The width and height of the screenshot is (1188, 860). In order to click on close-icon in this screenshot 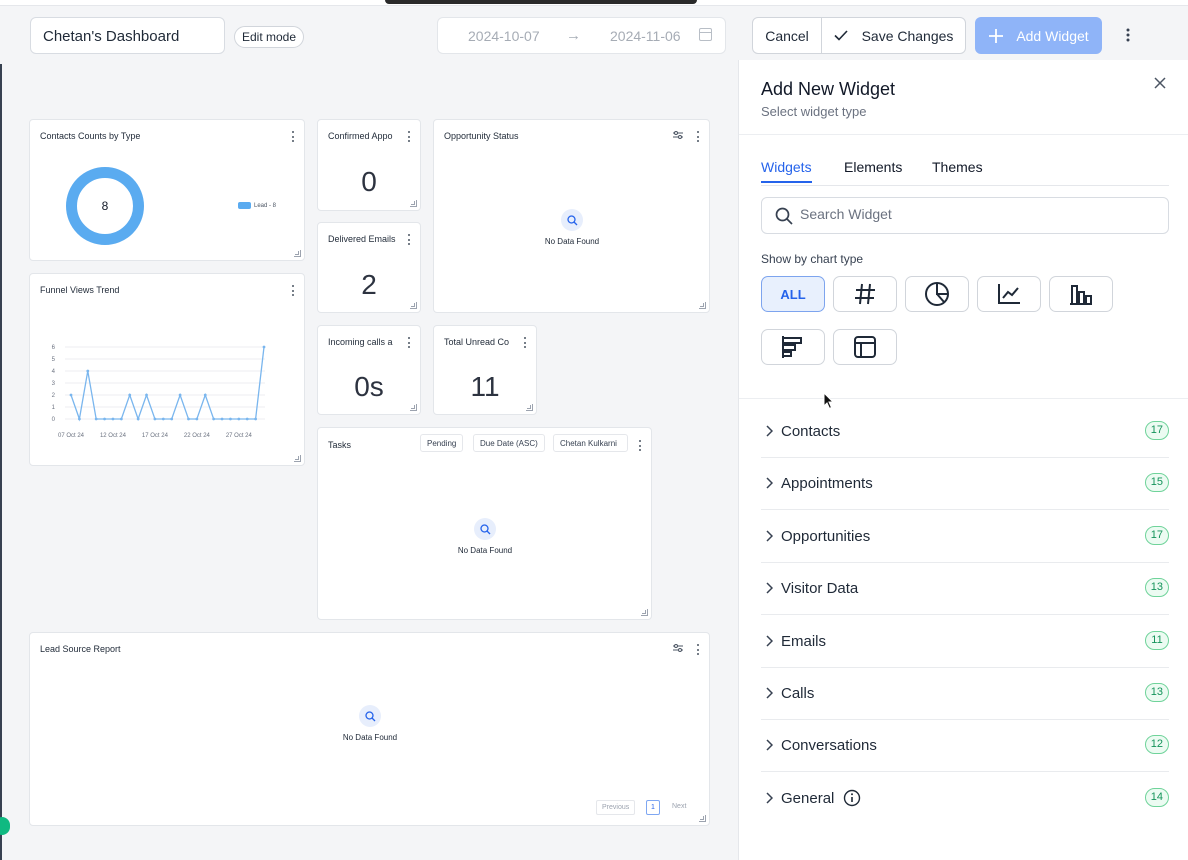, I will do `click(1160, 83)`.